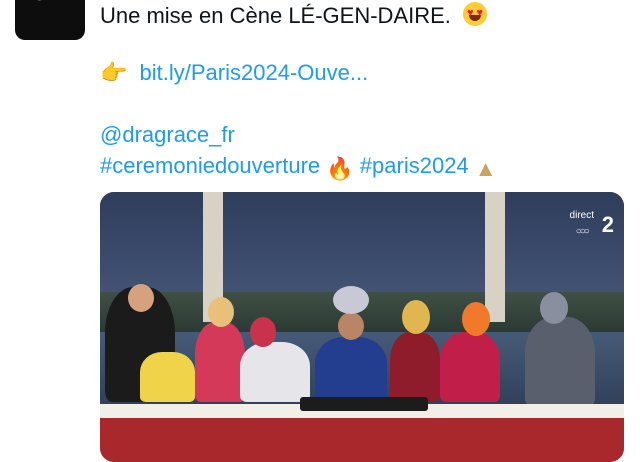 Image resolution: width=640 pixels, height=462 pixels. I want to click on performer-silver-head, so click(263, 332).